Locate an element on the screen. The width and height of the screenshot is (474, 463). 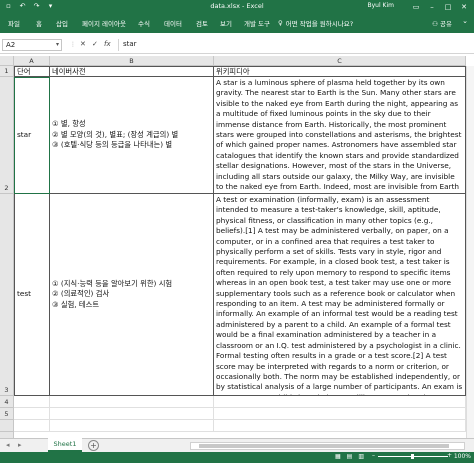
tab-home: 홈 is located at coordinates (39, 23).